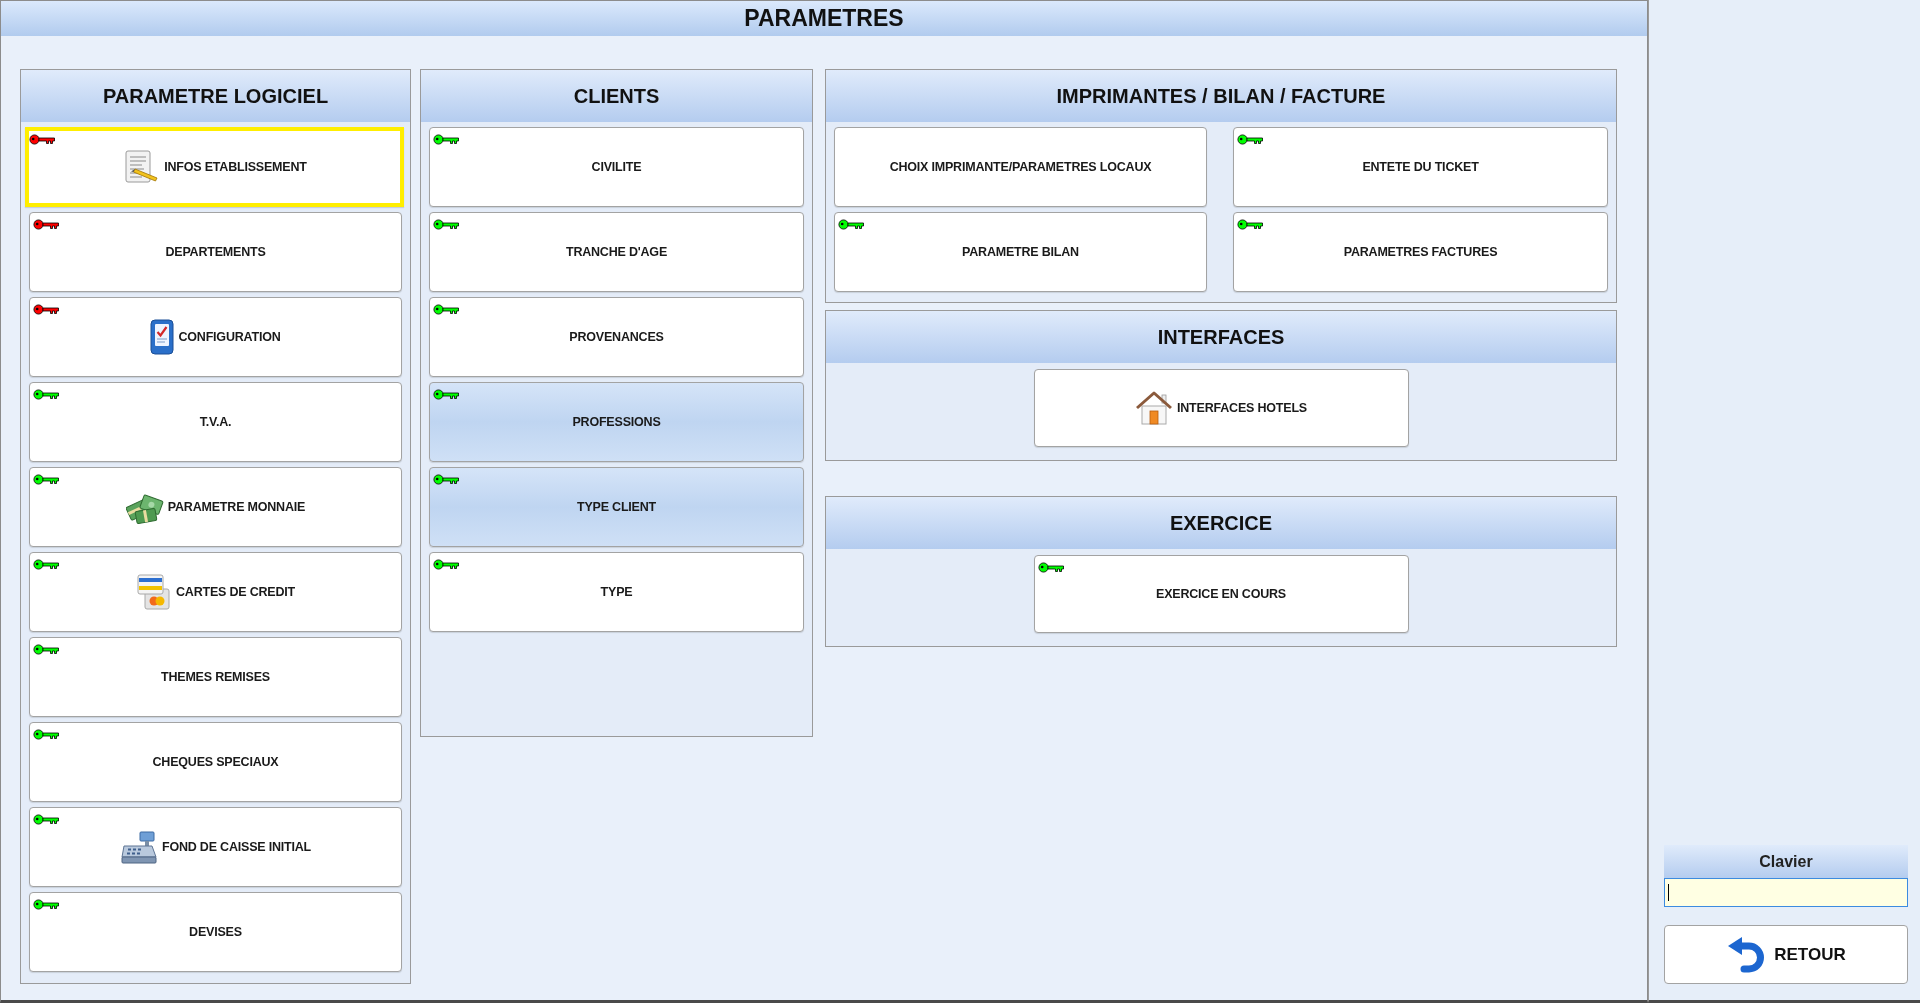 This screenshot has height=1003, width=1920. What do you see at coordinates (1221, 408) in the screenshot?
I see `settings-button: INTERFACES HOTELS` at bounding box center [1221, 408].